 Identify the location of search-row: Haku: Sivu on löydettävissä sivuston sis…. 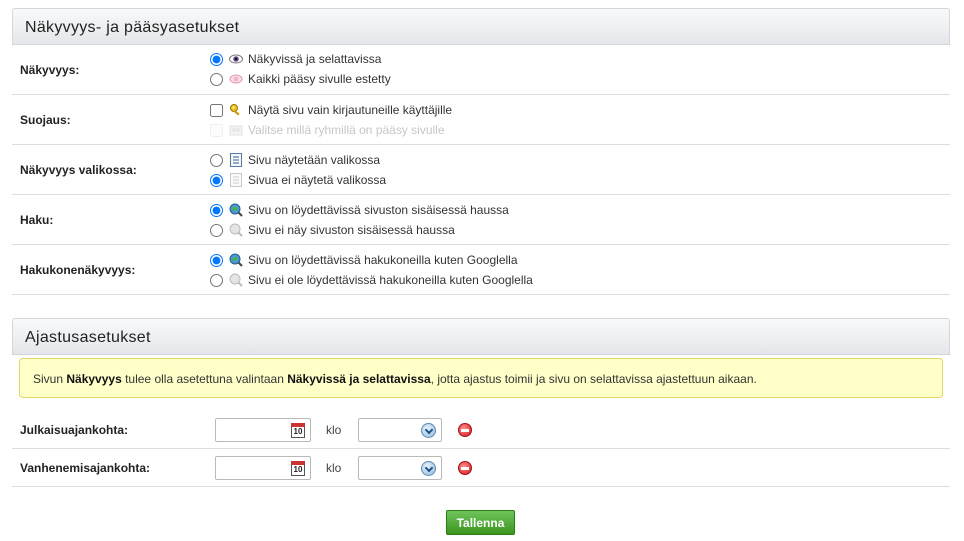
(481, 220).